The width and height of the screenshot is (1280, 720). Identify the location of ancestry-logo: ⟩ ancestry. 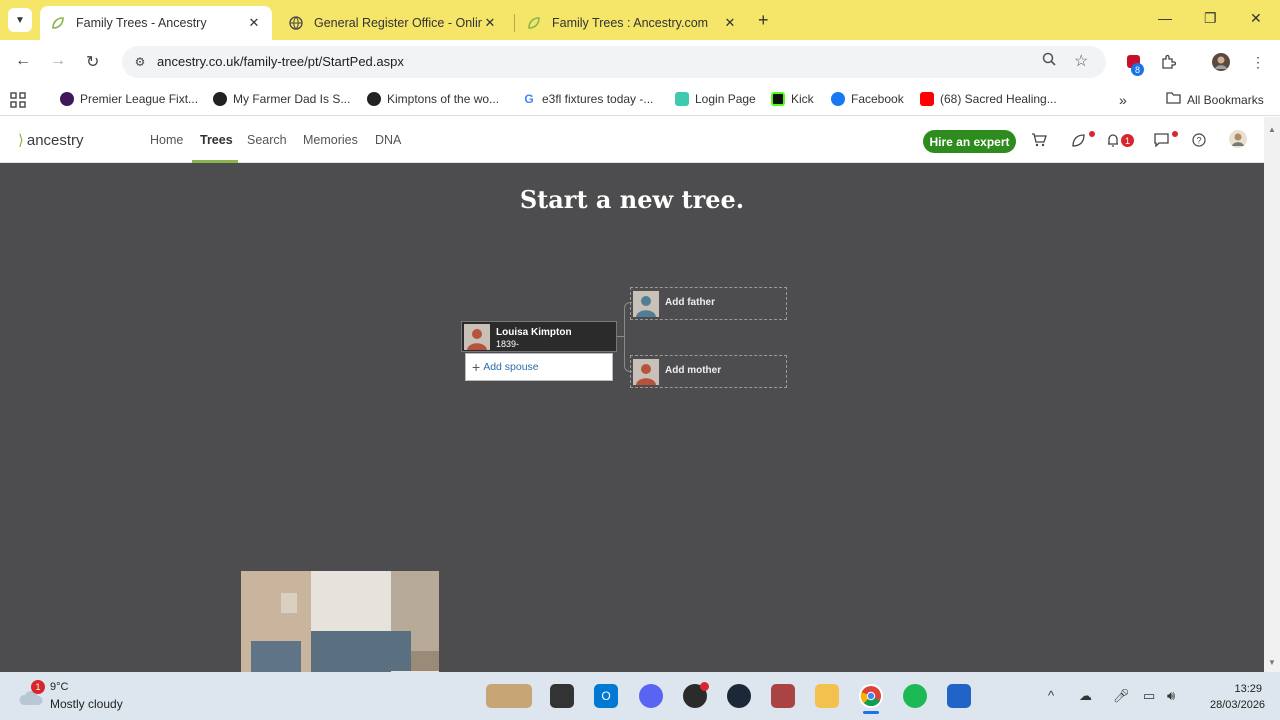
(51, 140).